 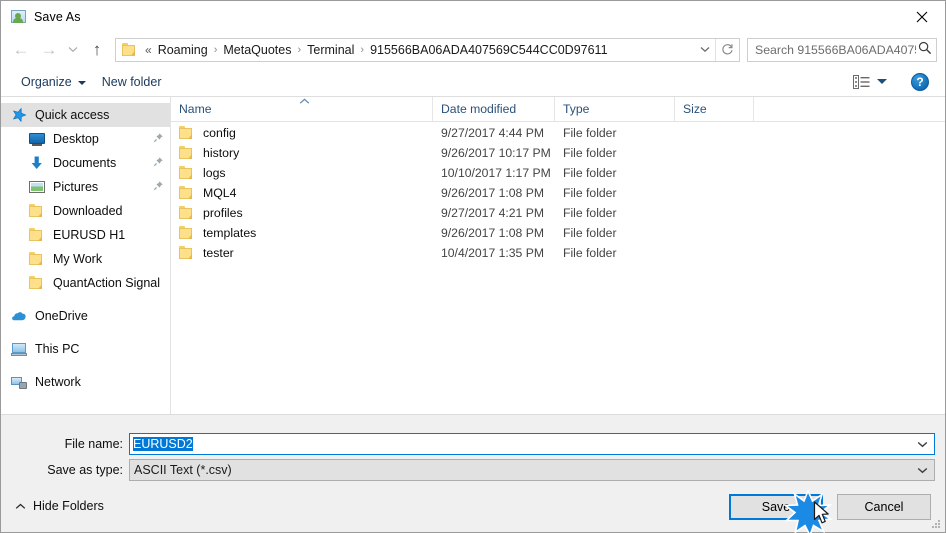 I want to click on column-header-date-modified: Date modified, so click(x=494, y=109).